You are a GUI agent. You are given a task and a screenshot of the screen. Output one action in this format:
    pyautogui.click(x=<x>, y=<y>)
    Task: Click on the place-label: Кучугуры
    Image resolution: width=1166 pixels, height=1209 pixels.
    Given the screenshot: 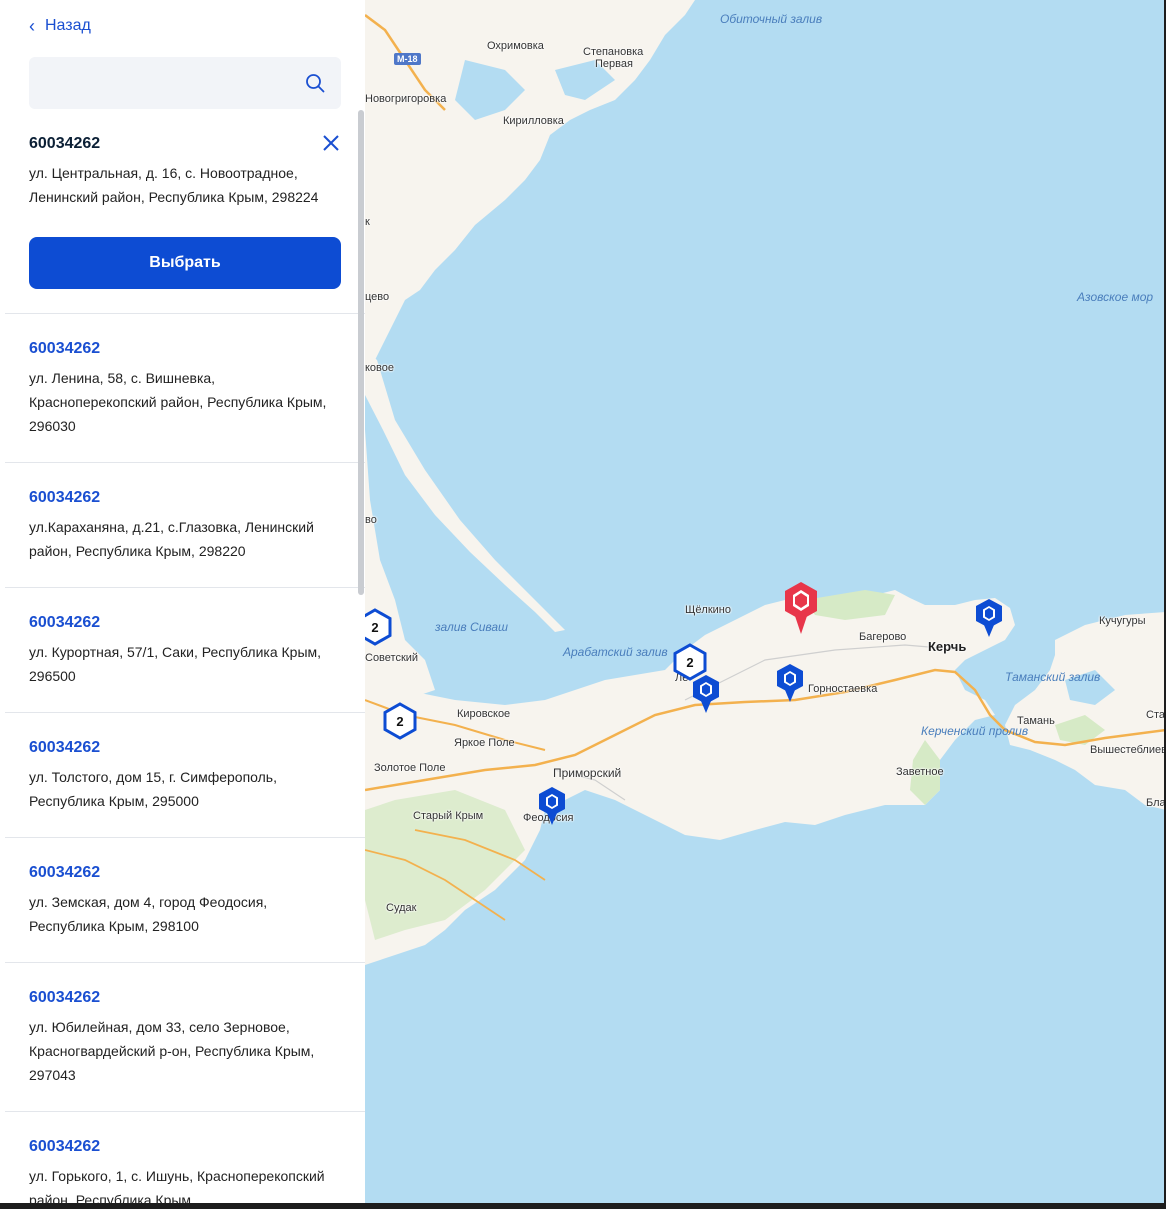 What is the action you would take?
    pyautogui.click(x=1122, y=621)
    